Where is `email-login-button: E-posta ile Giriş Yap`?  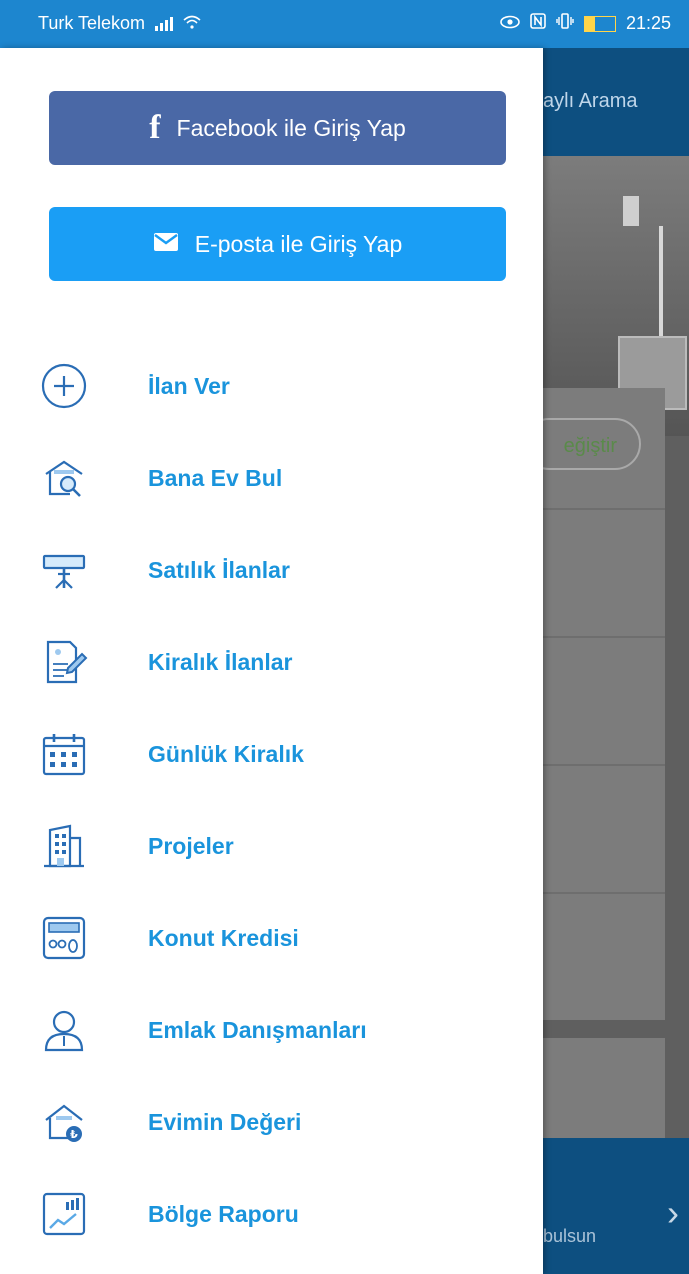 email-login-button: E-posta ile Giriş Yap is located at coordinates (277, 244).